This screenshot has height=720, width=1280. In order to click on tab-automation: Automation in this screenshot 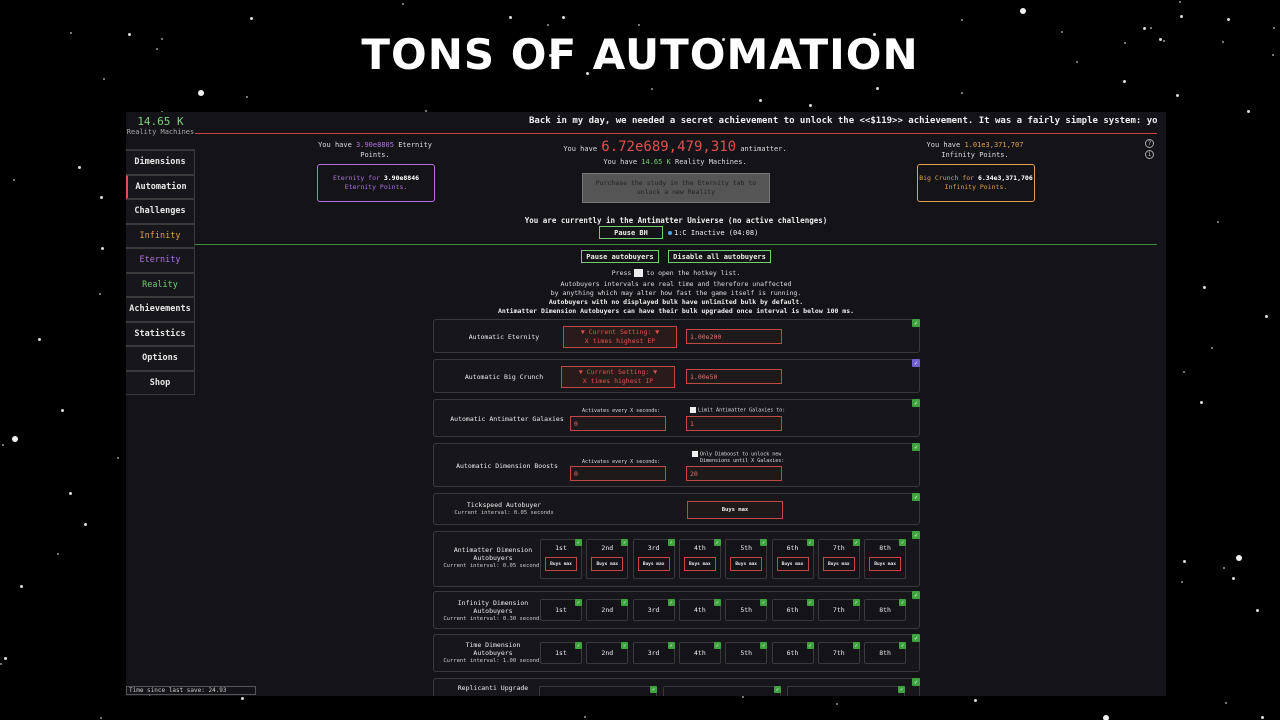, I will do `click(160, 186)`.